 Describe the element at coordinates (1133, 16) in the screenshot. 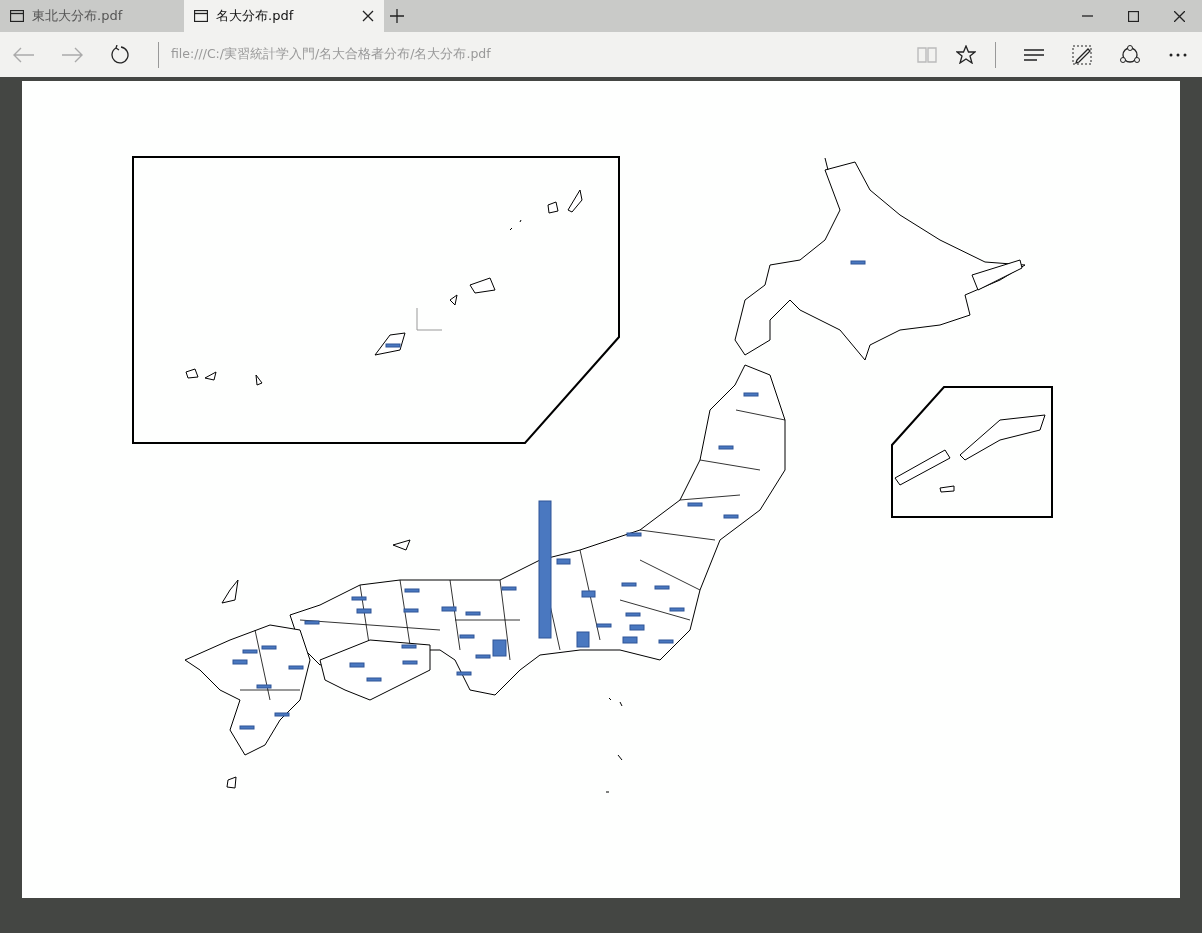

I see `maximize-icon` at that location.